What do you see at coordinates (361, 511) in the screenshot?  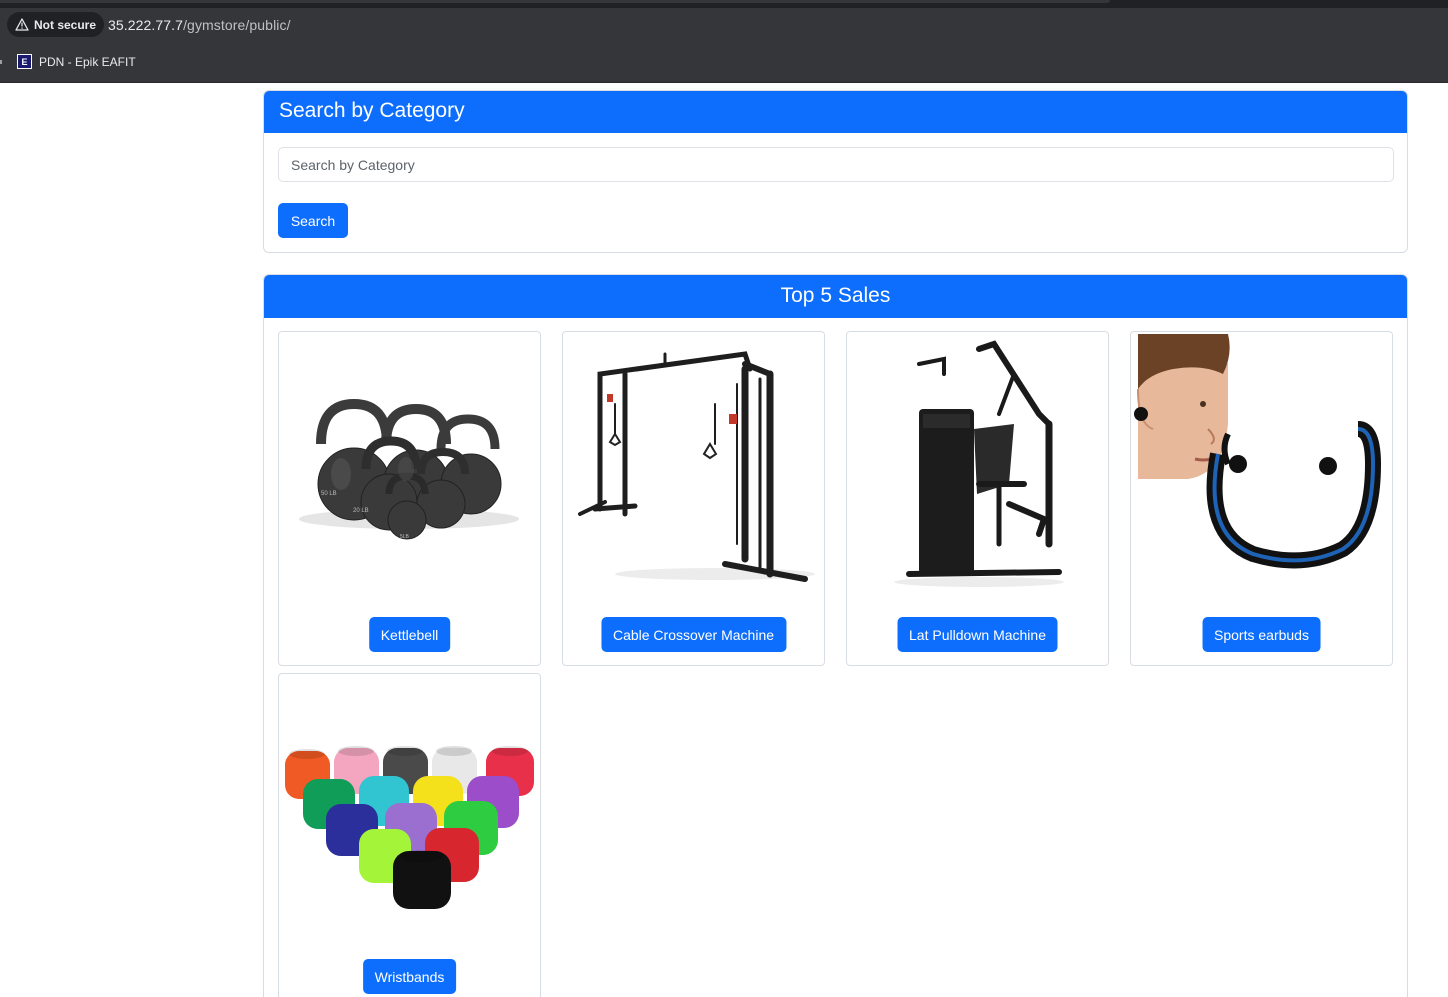 I see `svg-text: 20 LB` at bounding box center [361, 511].